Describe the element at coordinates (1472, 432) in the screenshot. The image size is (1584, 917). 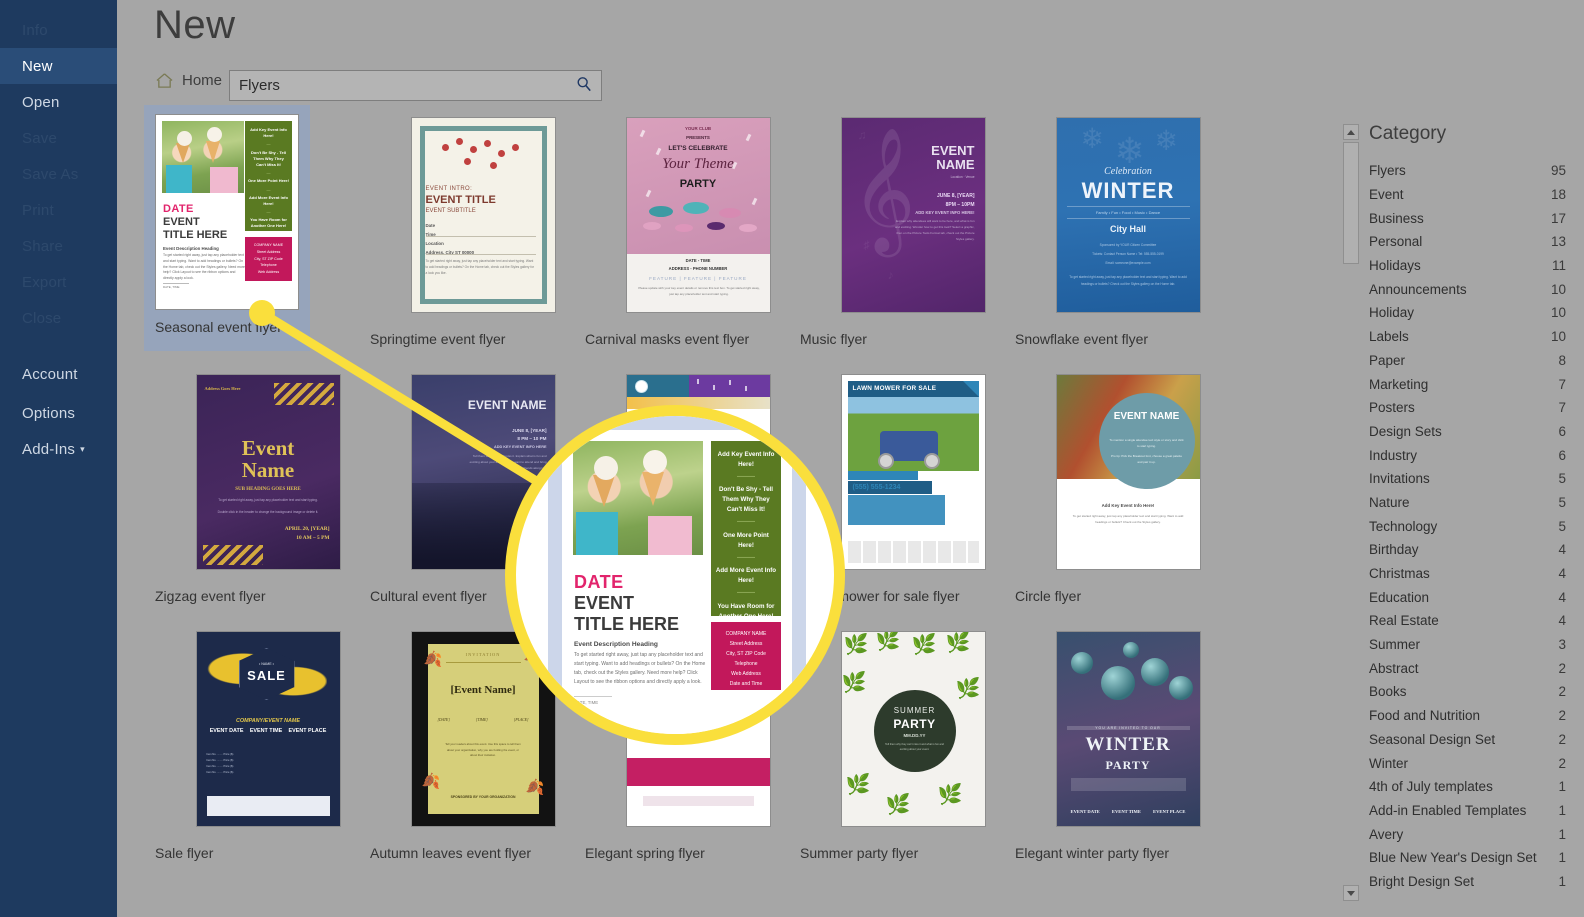
I see `category-row: Design Sets 6` at that location.